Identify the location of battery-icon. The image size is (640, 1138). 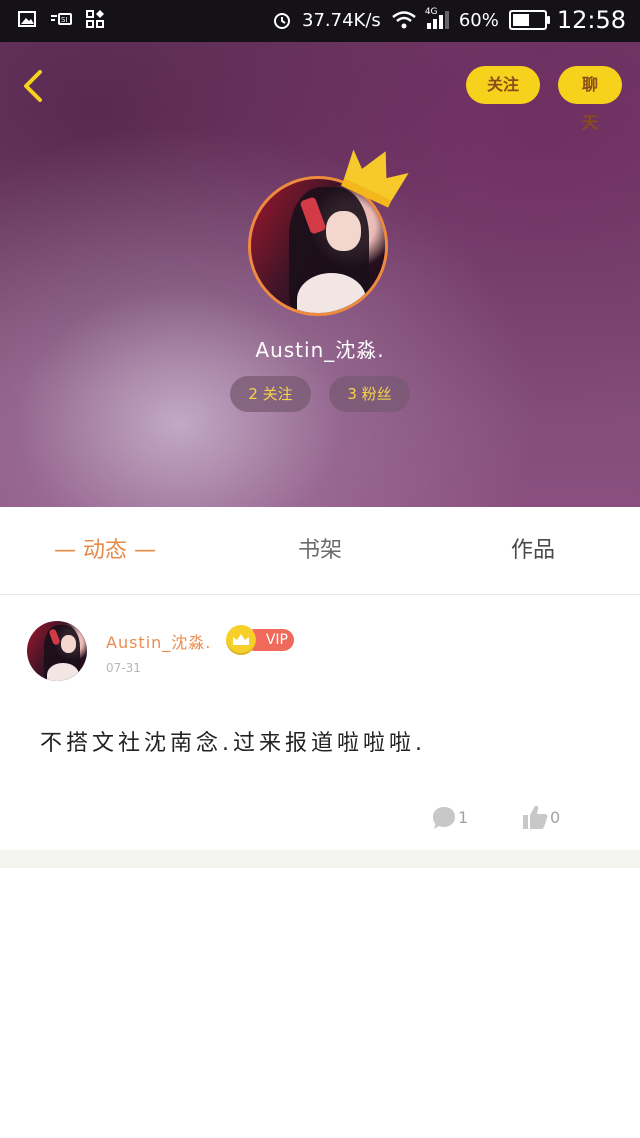
(529, 20).